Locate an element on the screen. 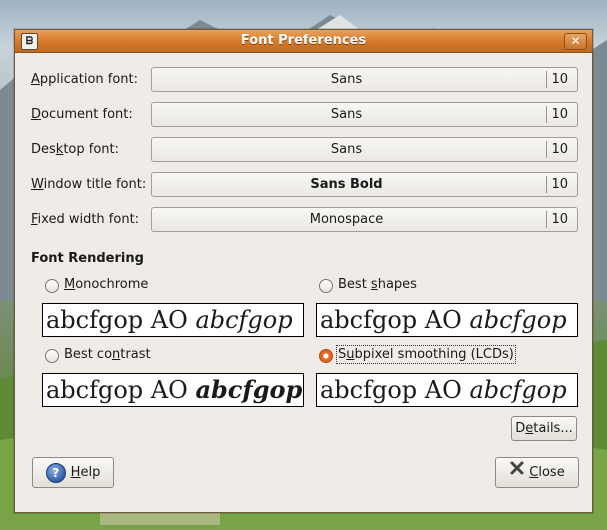 This screenshot has width=607, height=530. help-icon: ? is located at coordinates (55, 472).